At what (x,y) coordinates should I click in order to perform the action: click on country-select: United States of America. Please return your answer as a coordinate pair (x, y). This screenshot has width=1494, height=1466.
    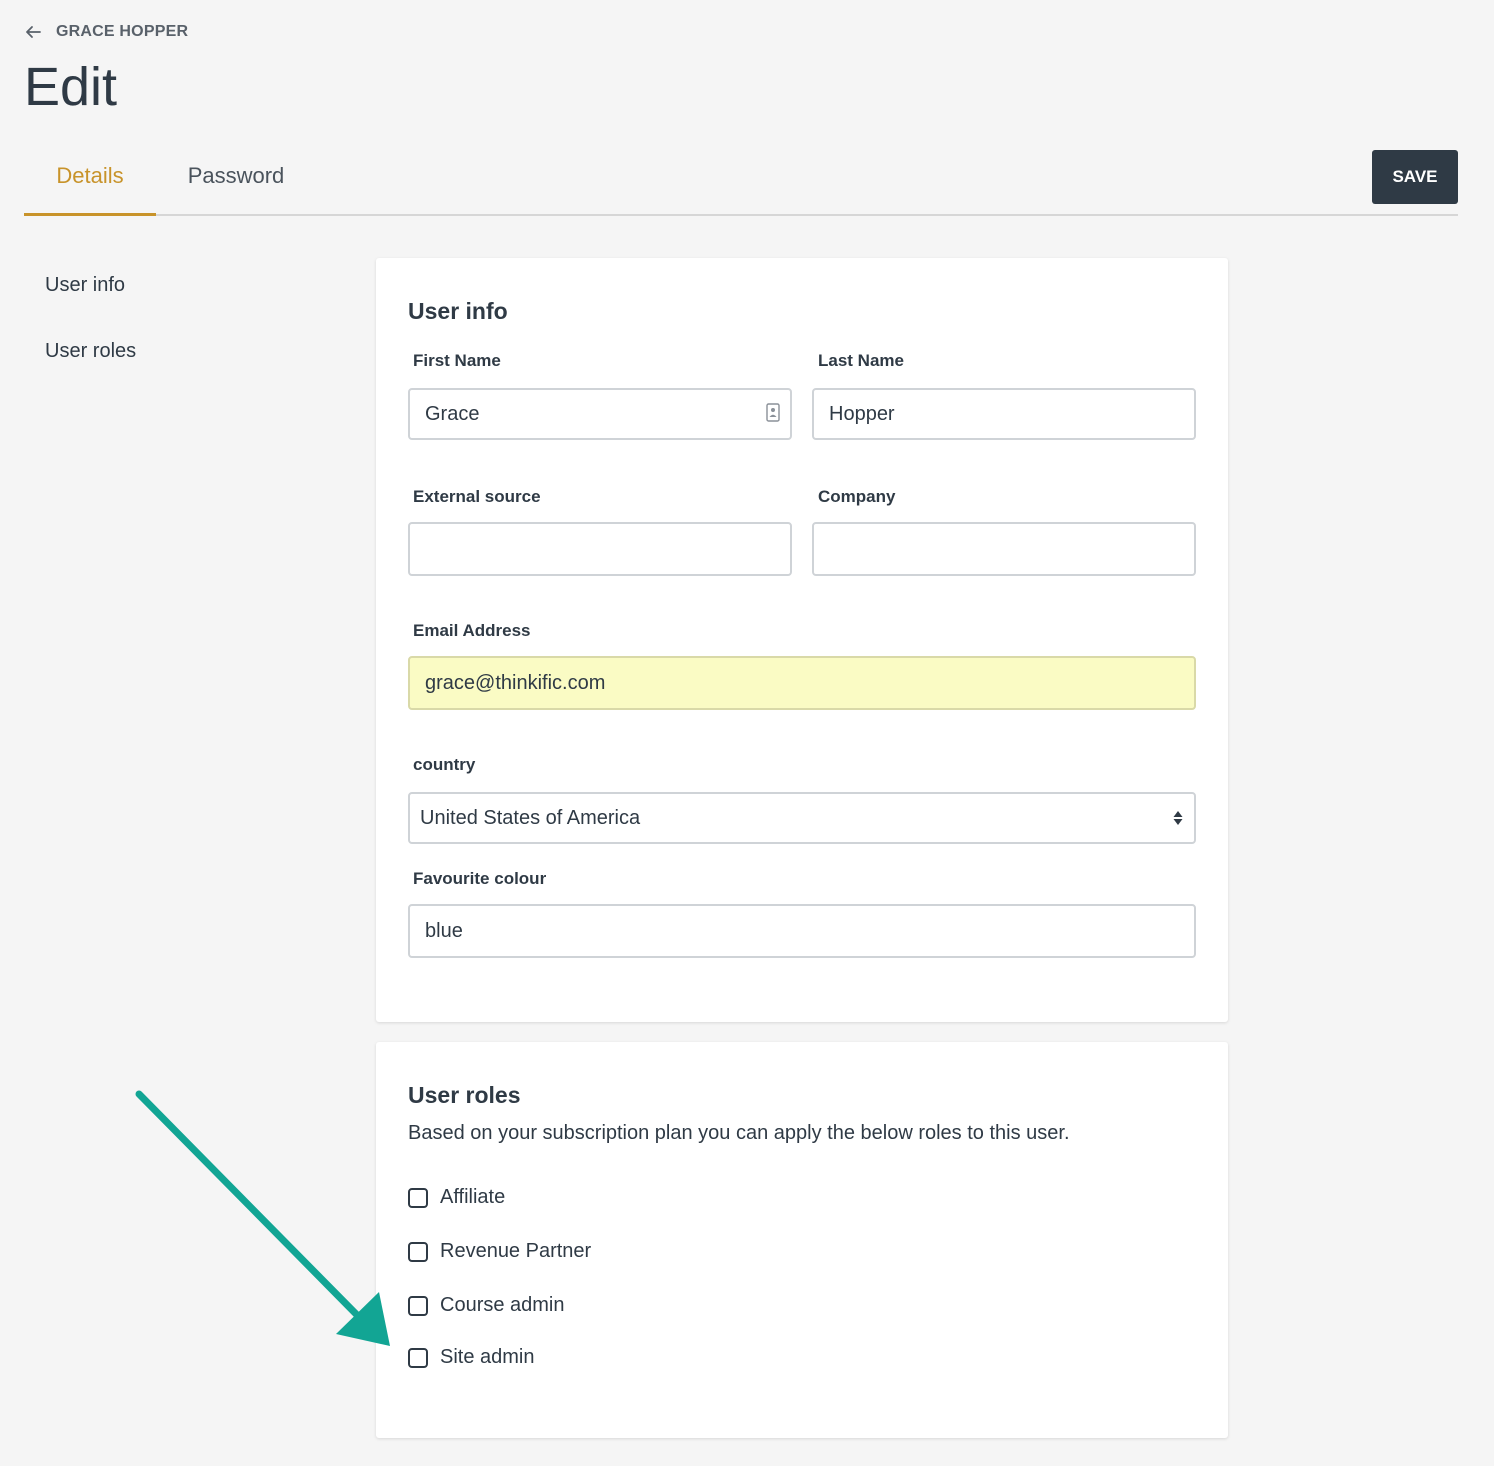
    Looking at the image, I should click on (802, 818).